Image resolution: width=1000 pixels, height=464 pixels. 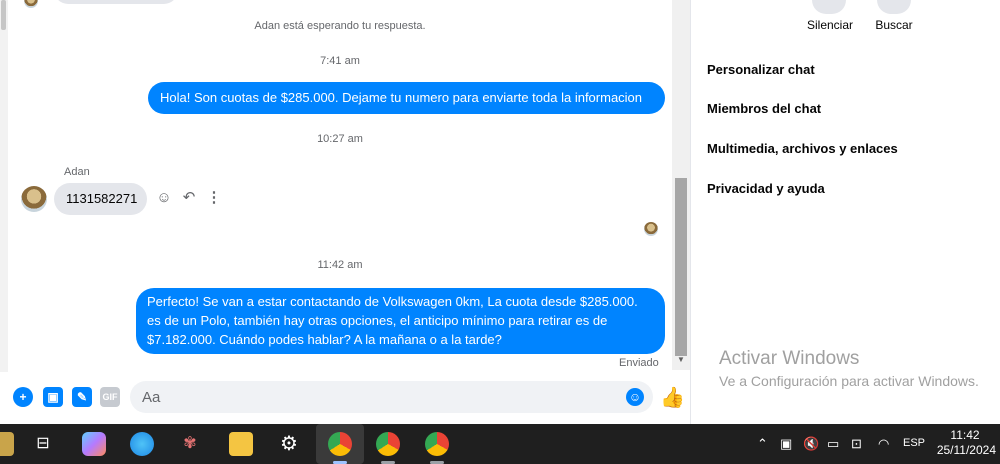 What do you see at coordinates (77, 172) in the screenshot?
I see `sender-name: Adan` at bounding box center [77, 172].